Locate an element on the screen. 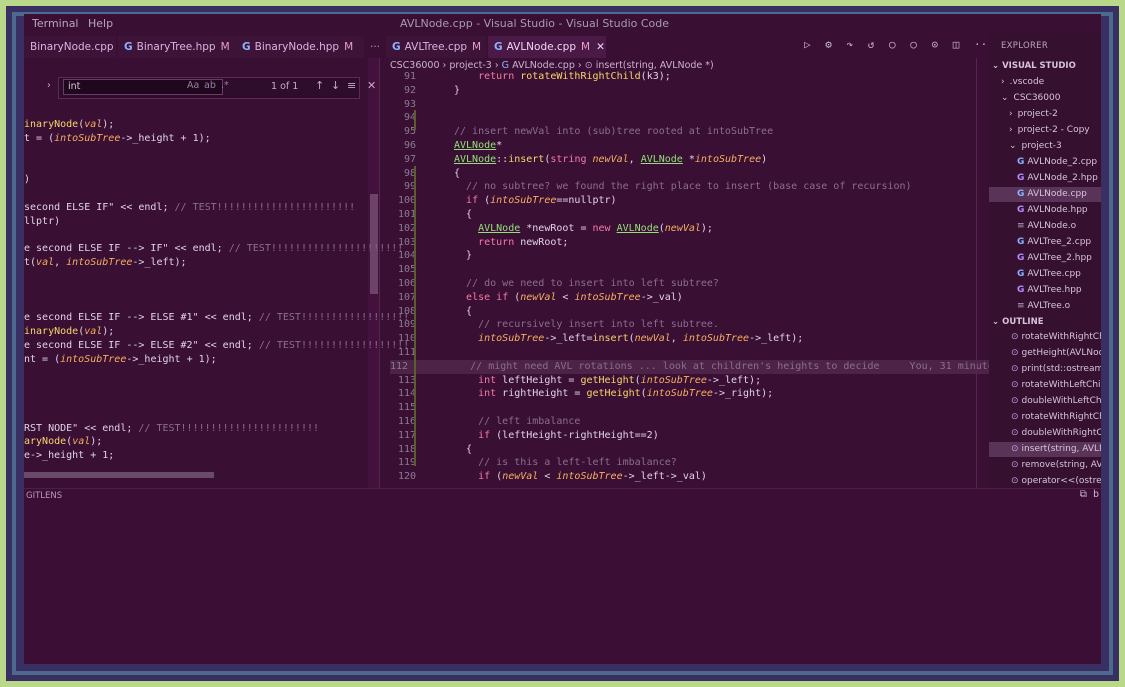 The width and height of the screenshot is (1125, 687). code-line: 111 is located at coordinates (700, 353).